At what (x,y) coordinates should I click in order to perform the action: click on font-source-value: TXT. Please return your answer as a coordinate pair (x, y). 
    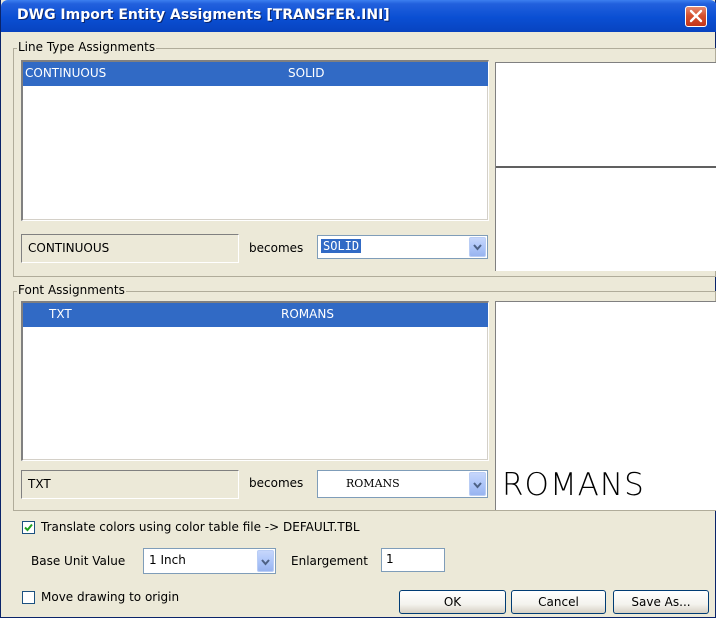
    Looking at the image, I should click on (39, 484).